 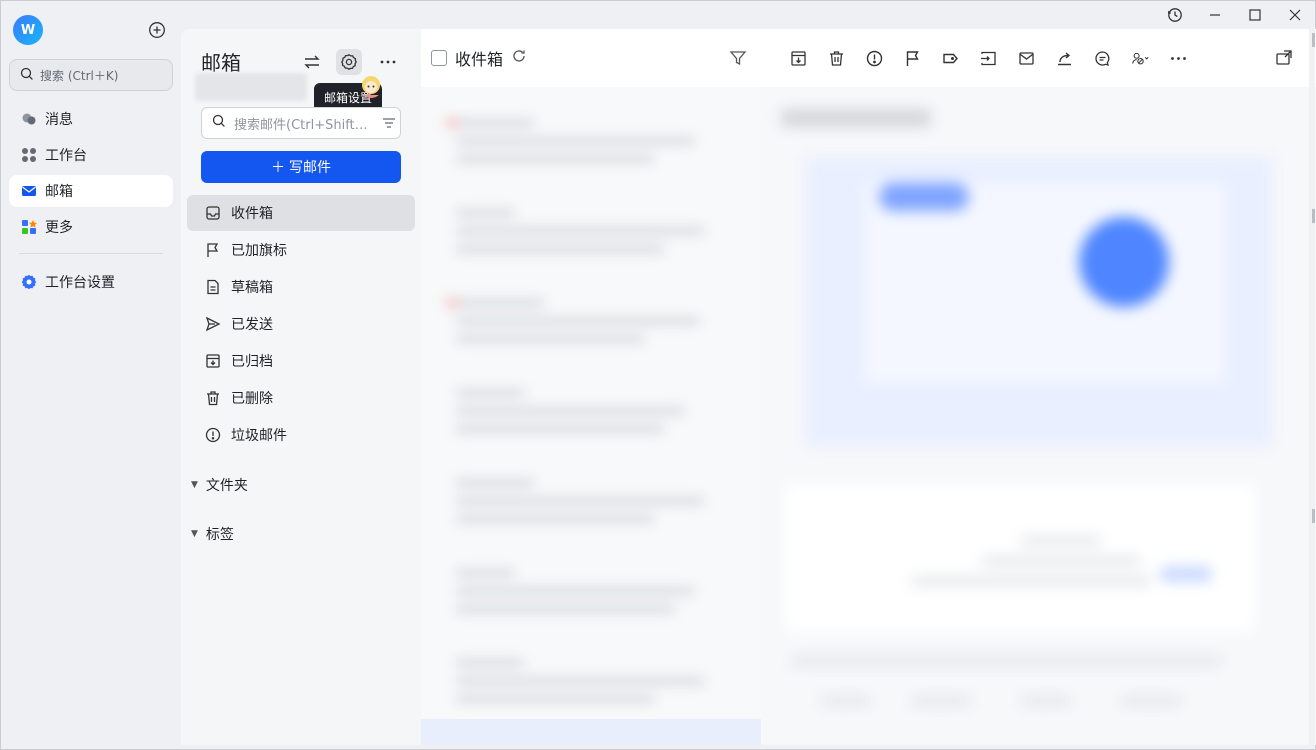 I want to click on mail-list-header: 收件箱, so click(x=591, y=58).